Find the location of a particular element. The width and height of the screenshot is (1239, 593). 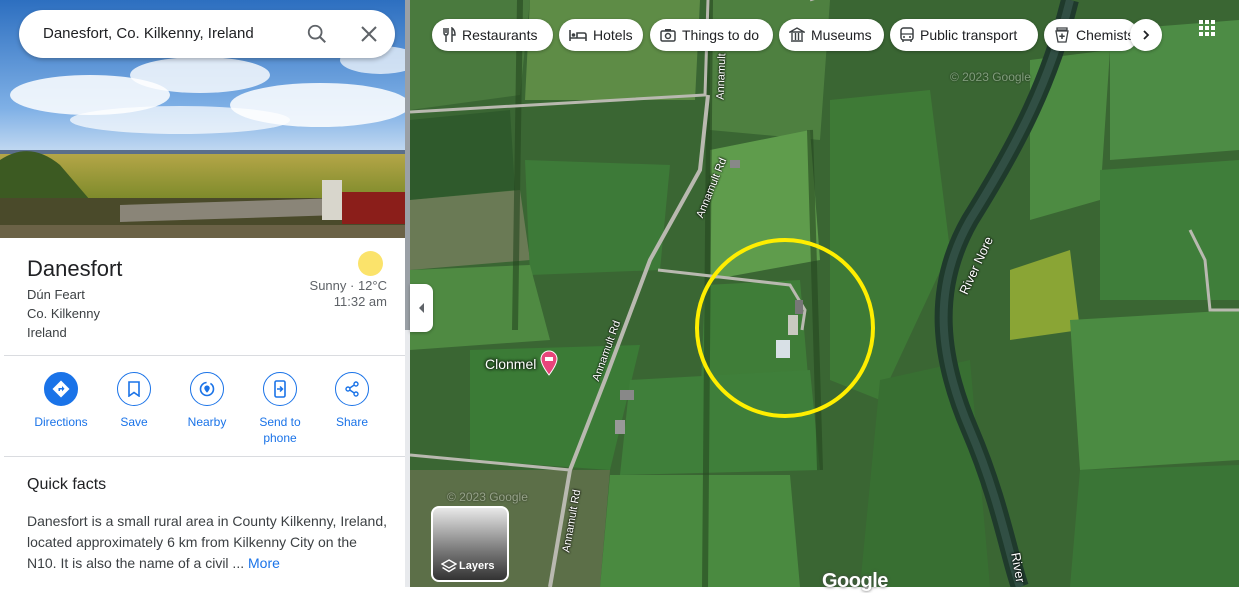

chip-hotels: Hotels is located at coordinates (601, 35).